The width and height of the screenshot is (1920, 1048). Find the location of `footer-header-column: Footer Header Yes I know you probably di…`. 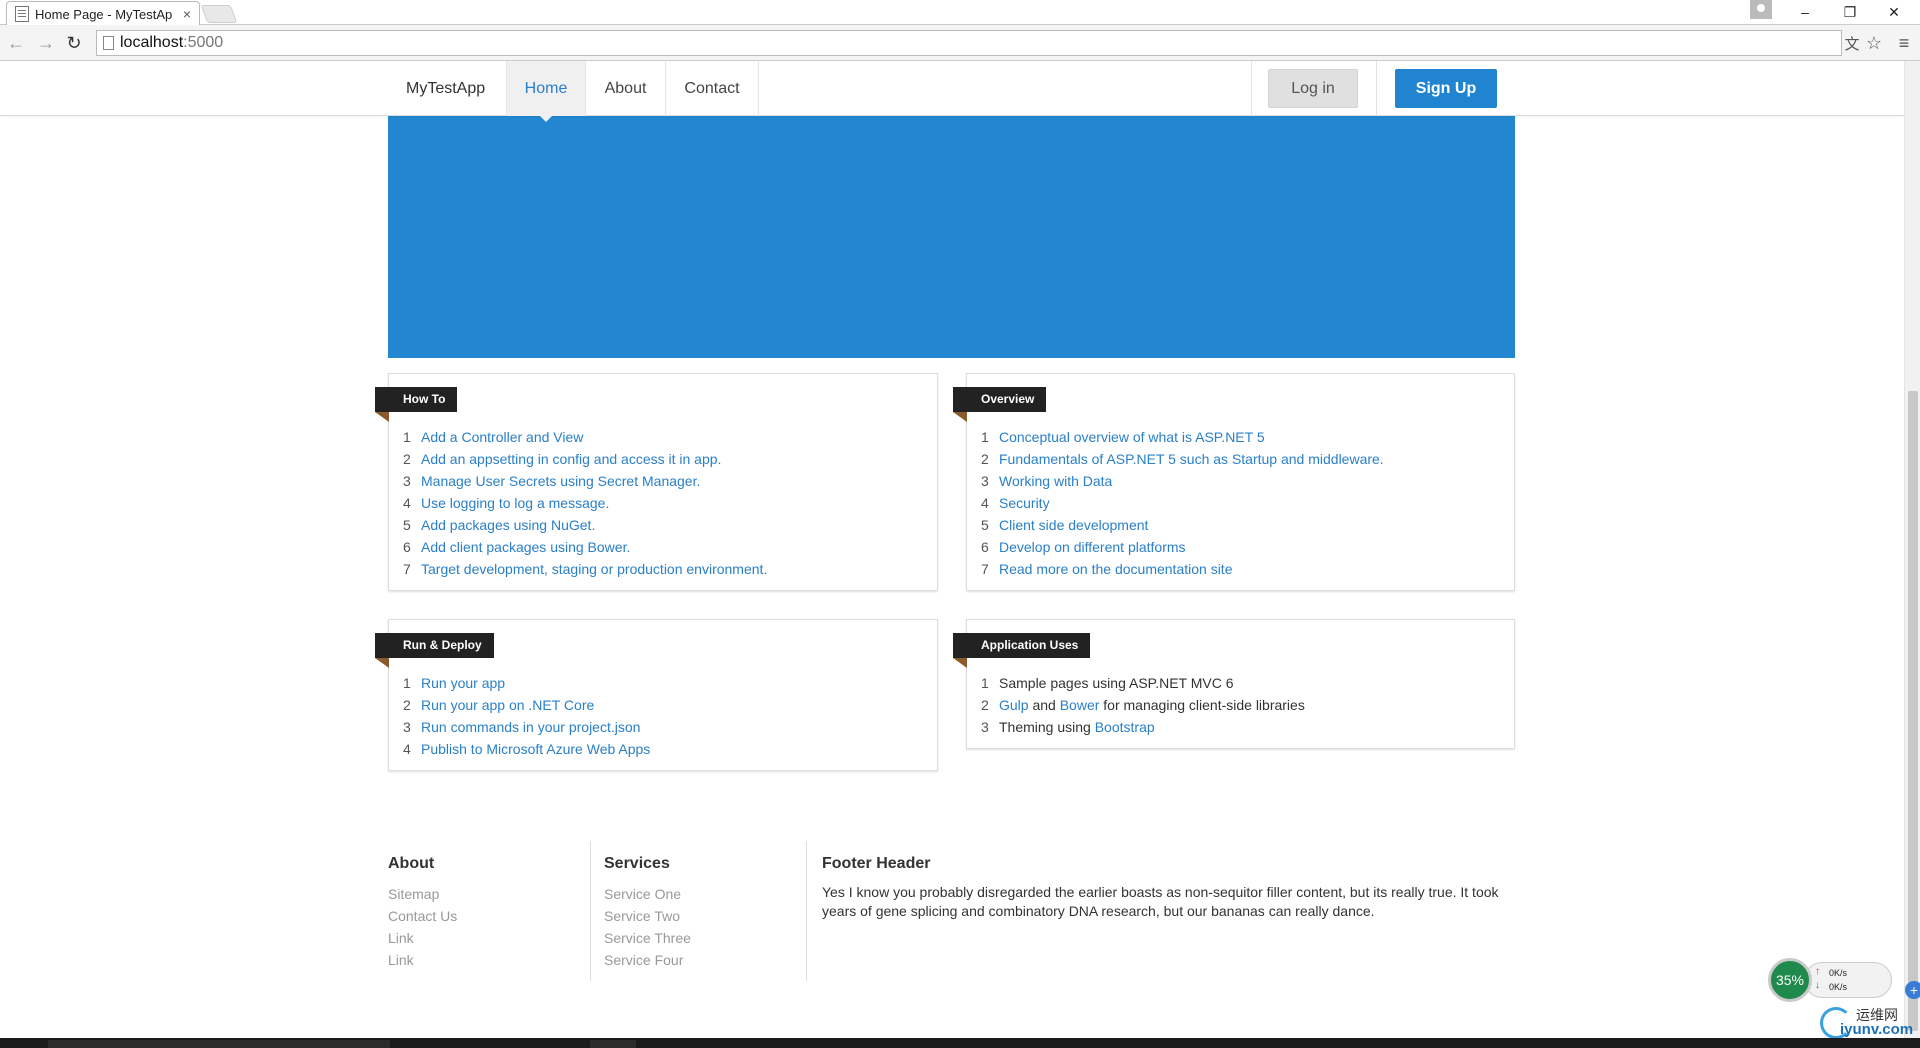

footer-header-column: Footer Header Yes I know you probably di… is located at coordinates (1162, 911).